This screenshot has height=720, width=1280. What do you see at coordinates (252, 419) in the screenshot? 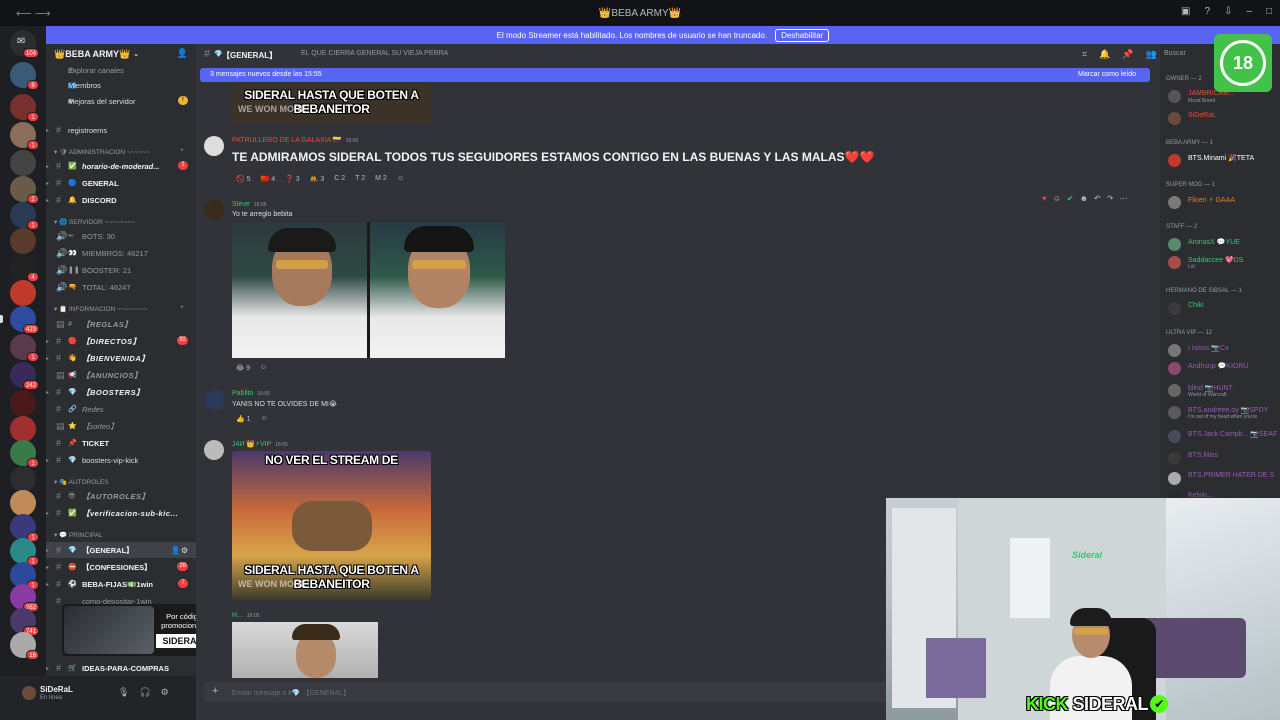
I see `reaction-row: 👍 1 ☺` at bounding box center [252, 419].